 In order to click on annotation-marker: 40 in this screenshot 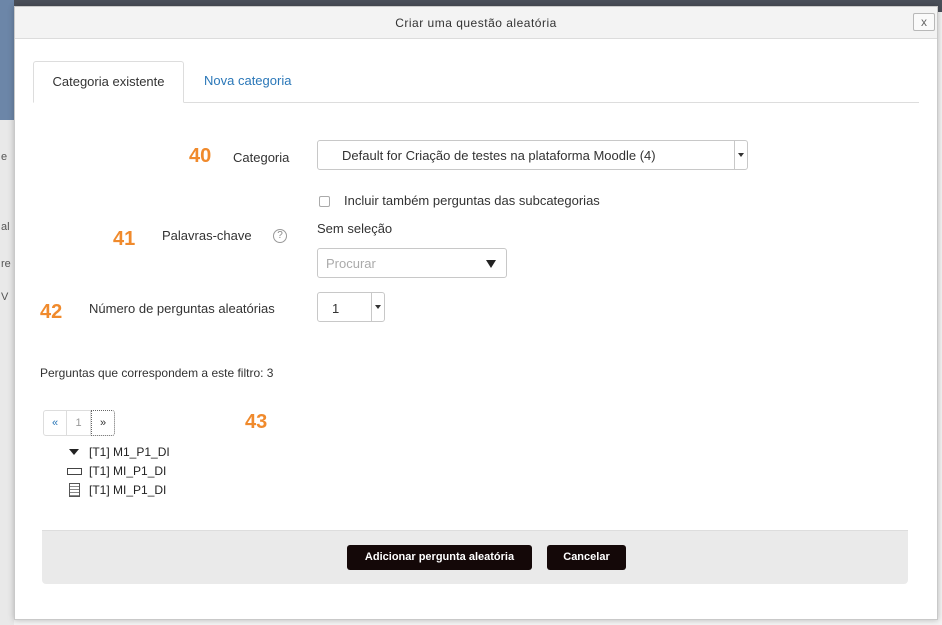, I will do `click(200, 156)`.